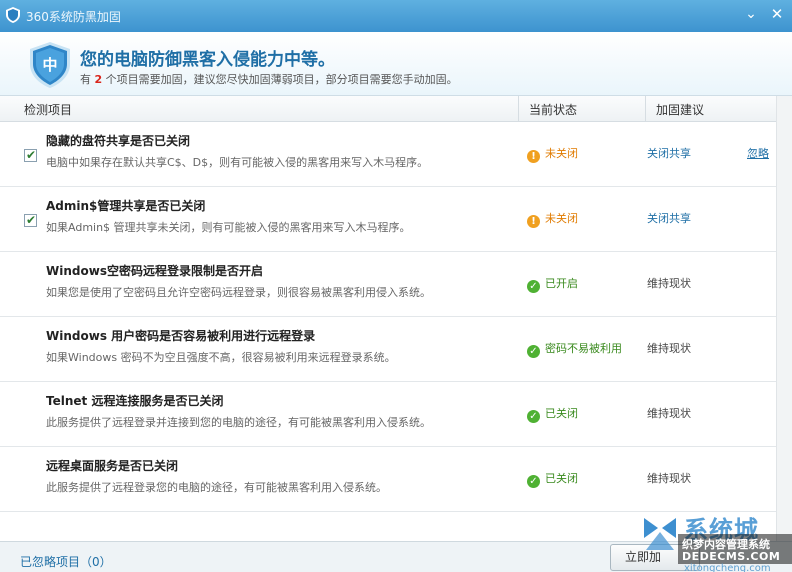 The height and width of the screenshot is (572, 792). Describe the element at coordinates (784, 318) in the screenshot. I see `vertical-scrollbar` at that location.